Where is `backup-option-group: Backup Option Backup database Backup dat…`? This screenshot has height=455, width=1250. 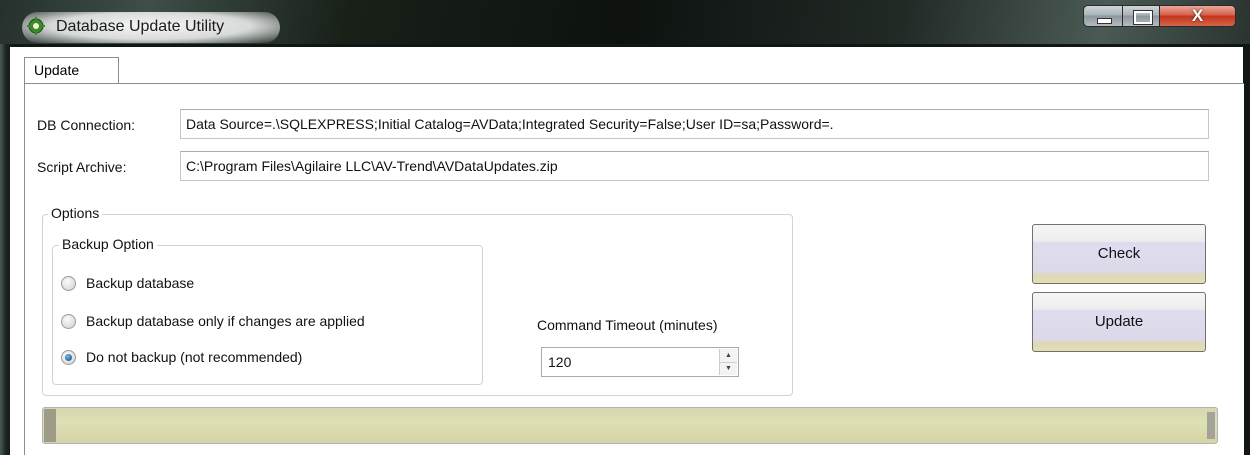 backup-option-group: Backup Option Backup database Backup dat… is located at coordinates (267, 310).